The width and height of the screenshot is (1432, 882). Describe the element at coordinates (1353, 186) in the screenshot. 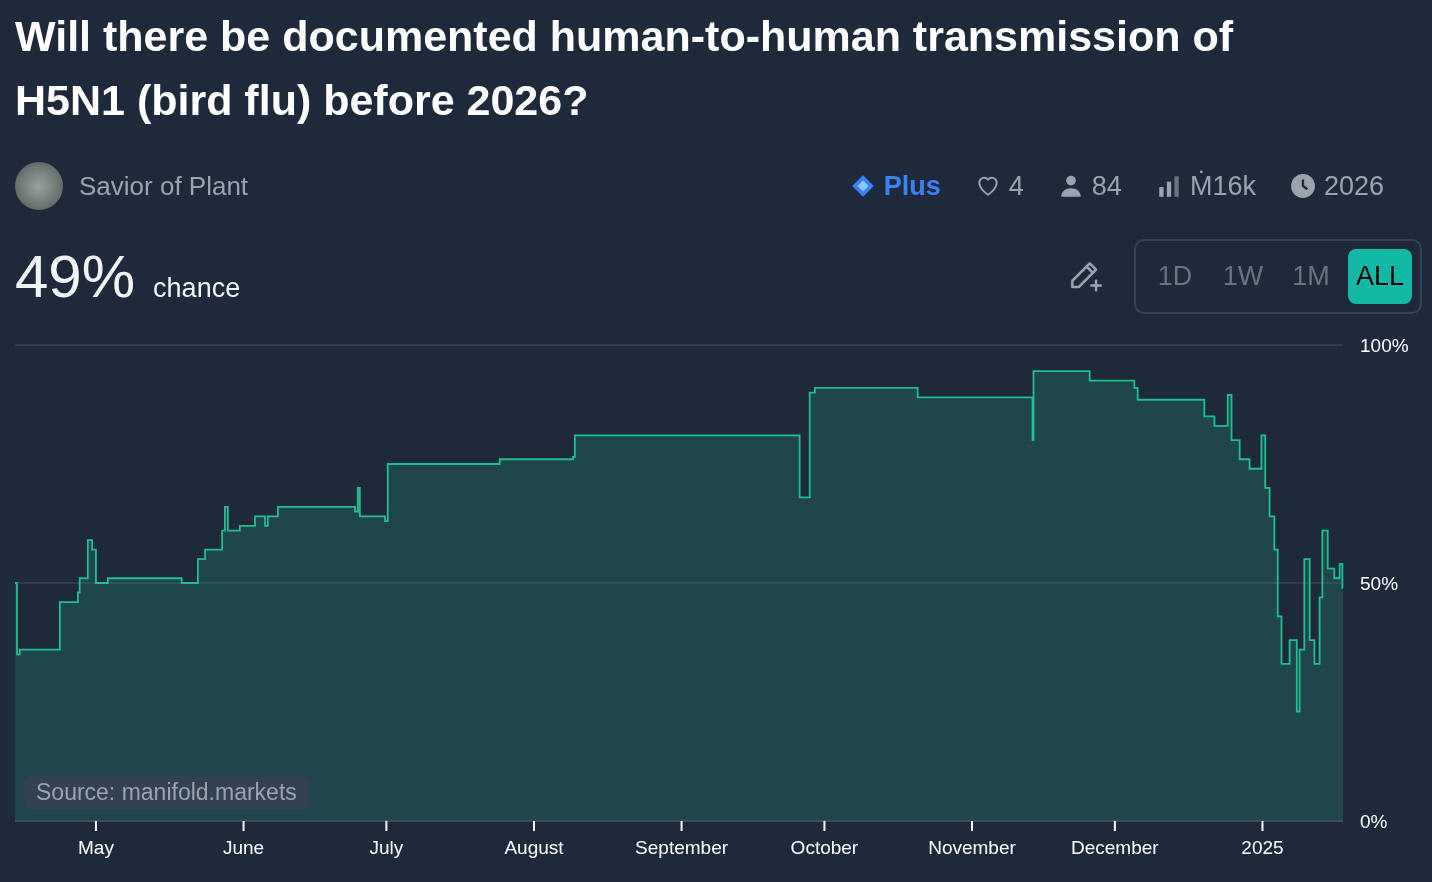

I see `stat-text: 2026` at that location.